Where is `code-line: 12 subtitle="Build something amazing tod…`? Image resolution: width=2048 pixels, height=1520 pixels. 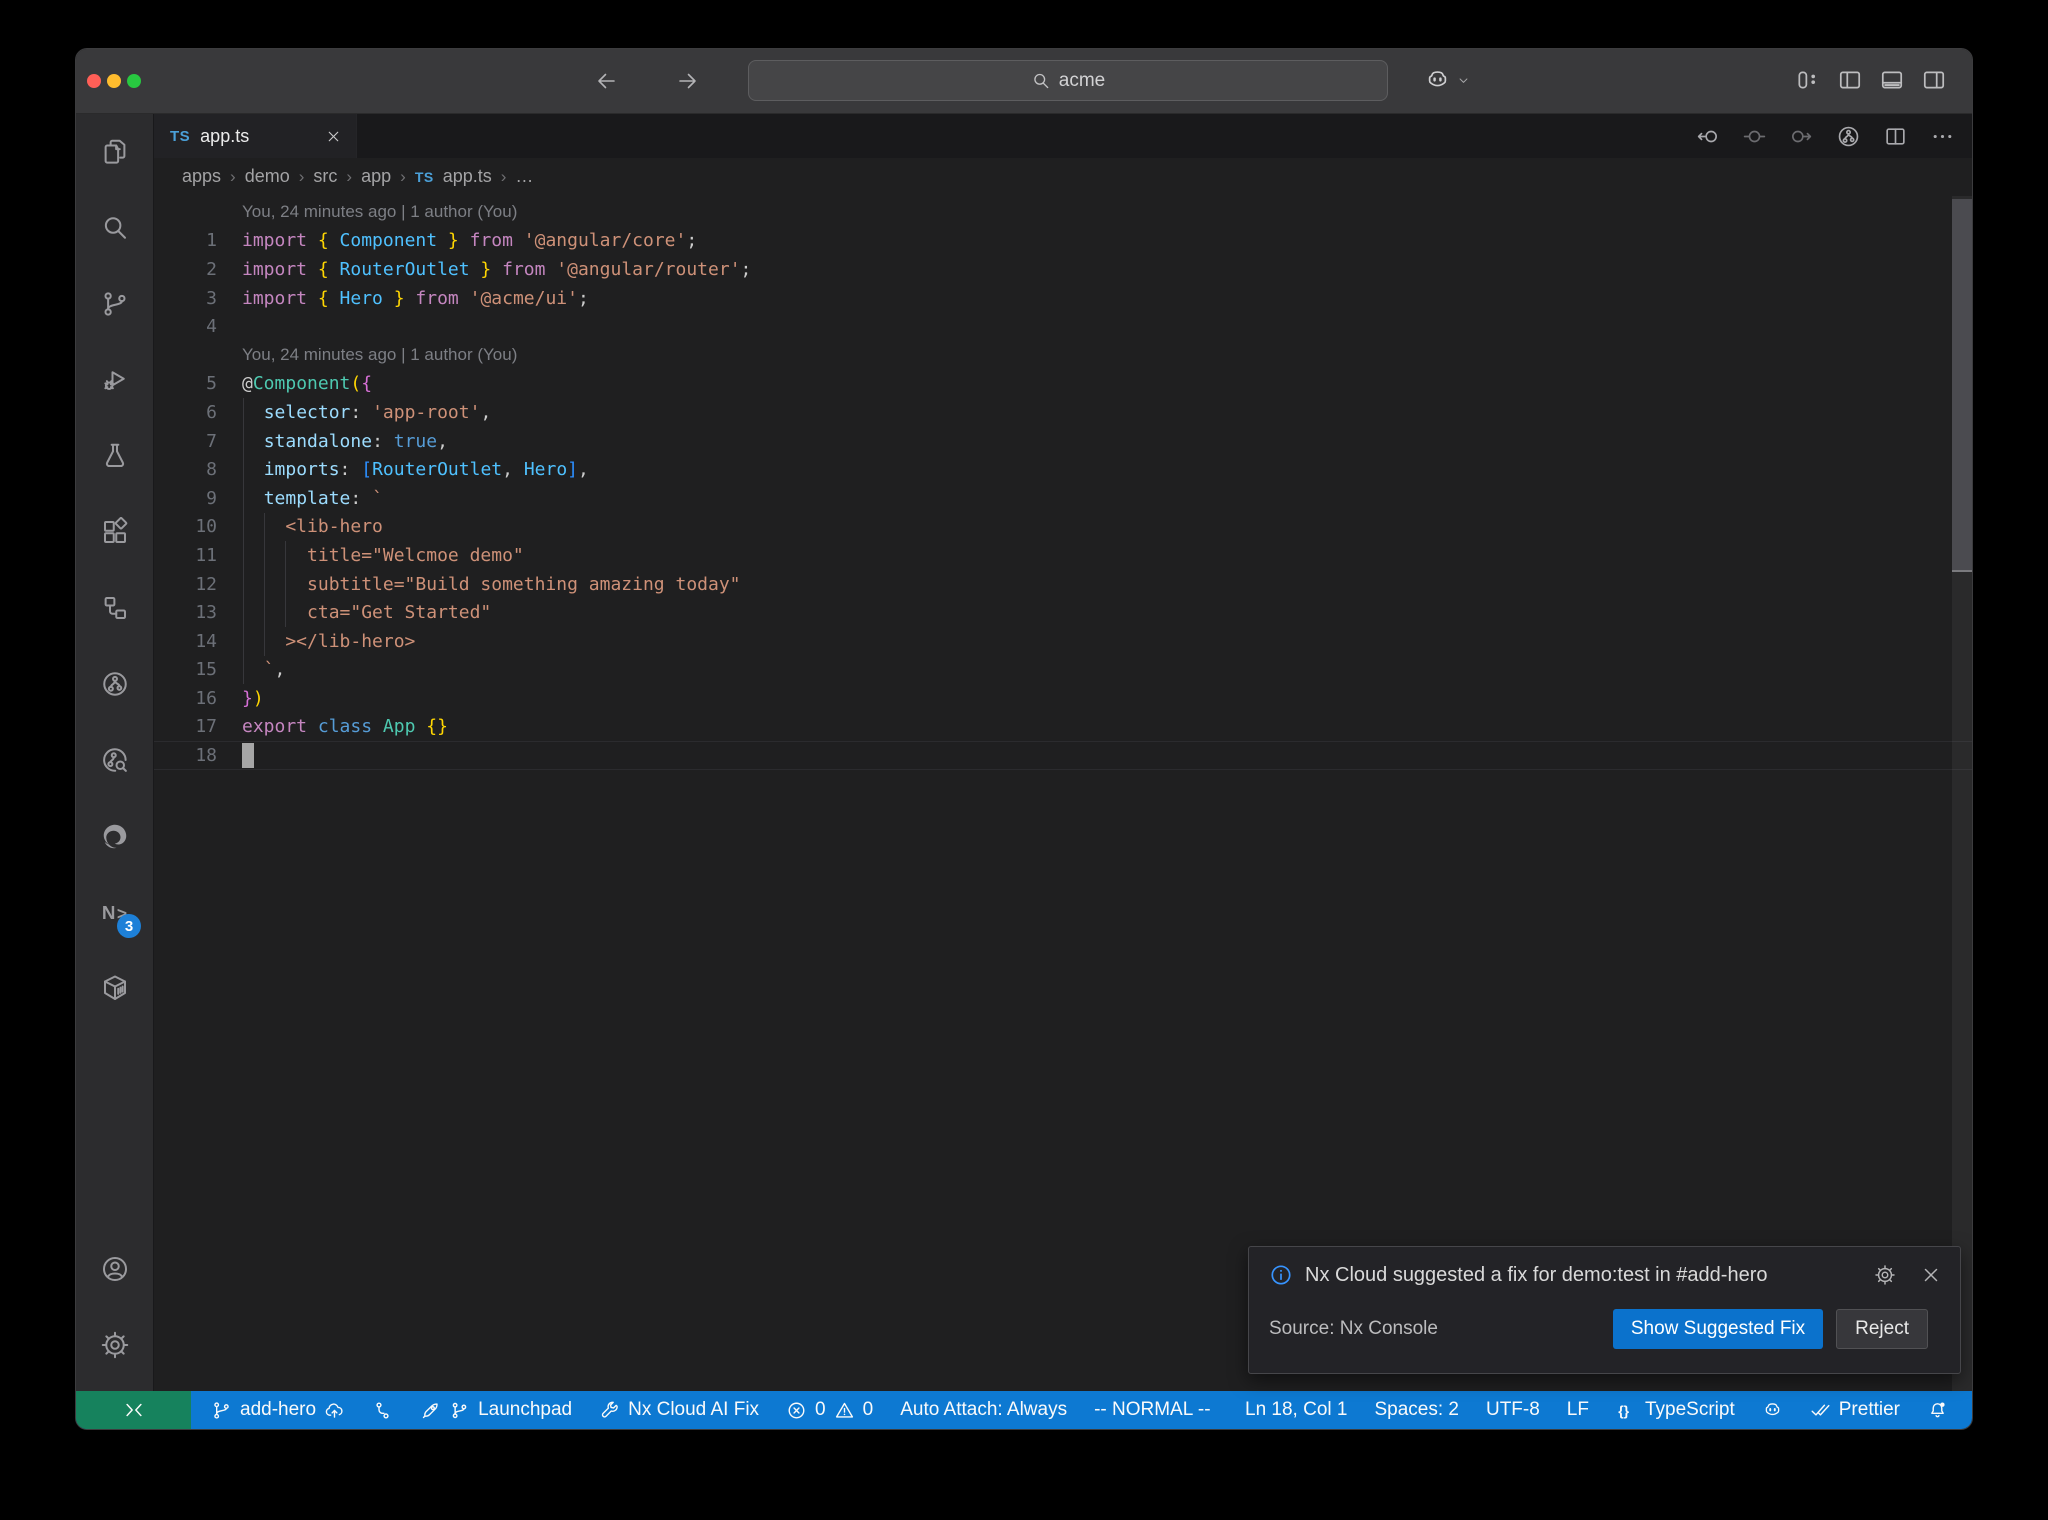 code-line: 12 subtitle="Build something amazing tod… is located at coordinates (1063, 584).